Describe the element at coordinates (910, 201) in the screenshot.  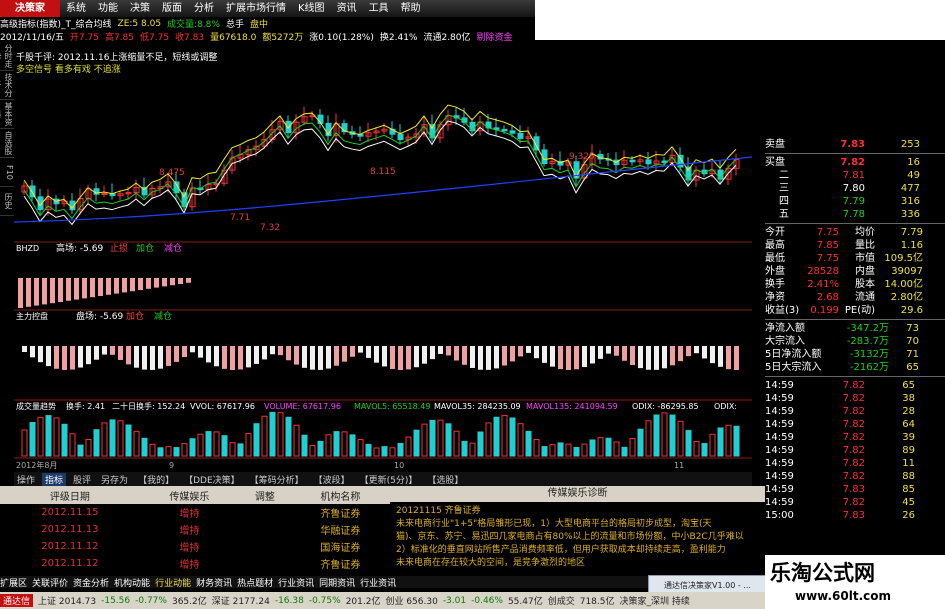
I see `buy-vol-4: 316` at that location.